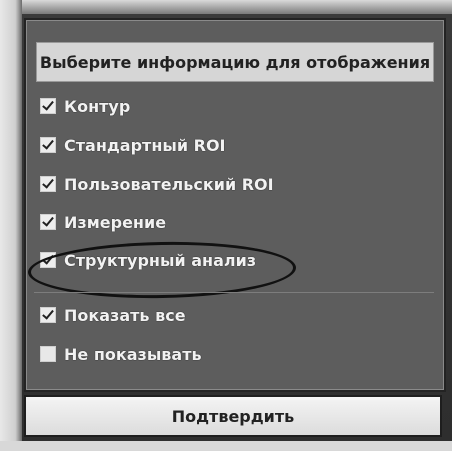 The width and height of the screenshot is (452, 451). Describe the element at coordinates (145, 145) in the screenshot. I see `option-label: Стандартный ROI` at that location.